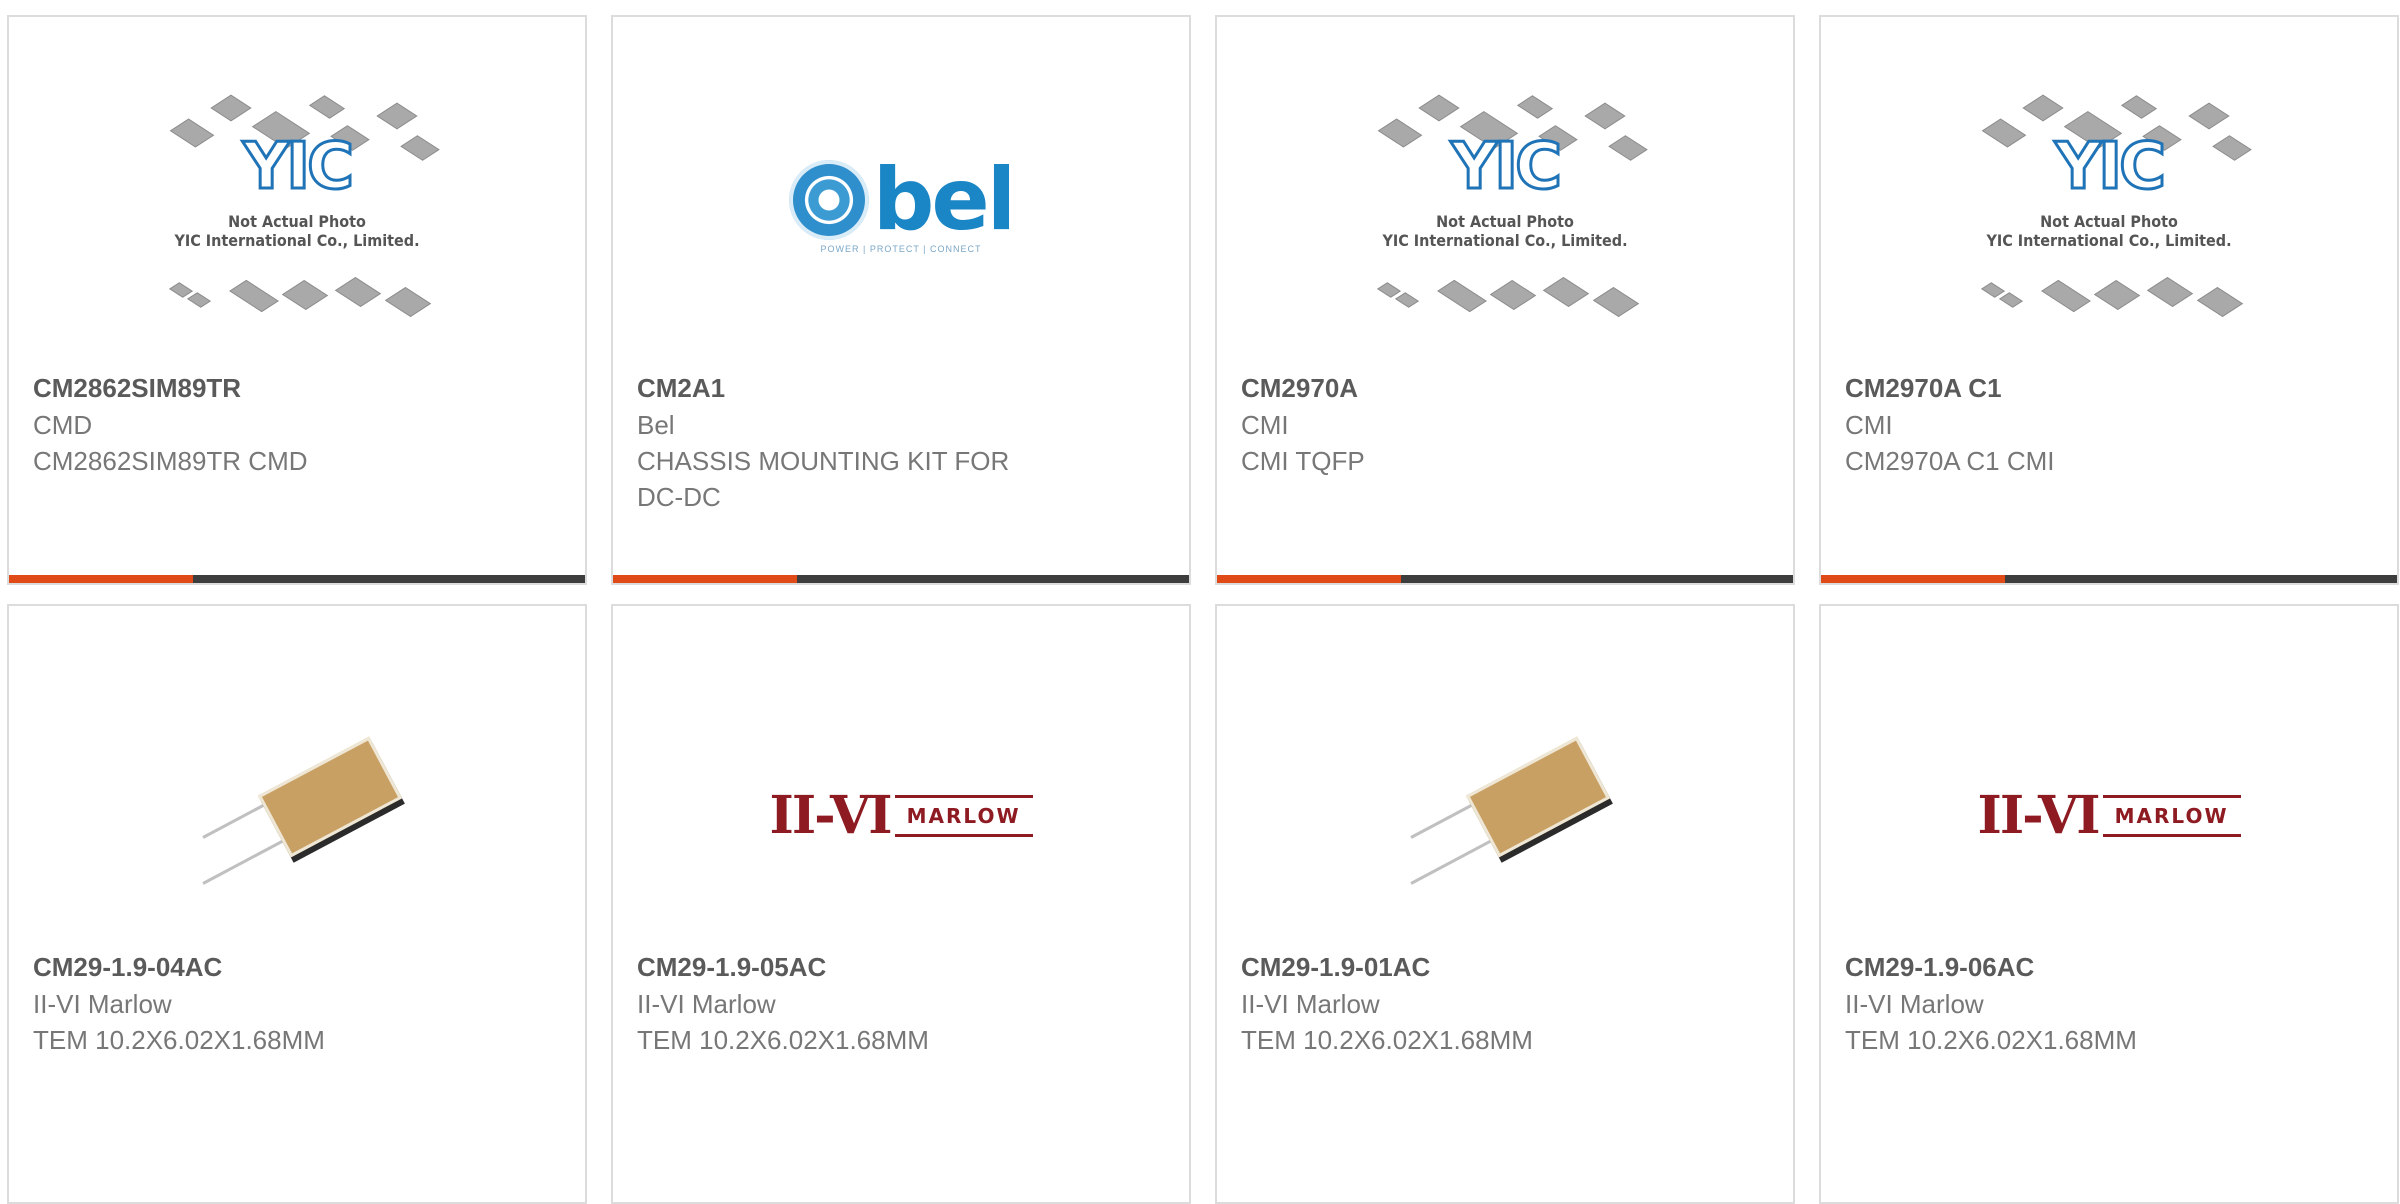  I want to click on product-info: CM2862SIM89TR CMD CM2862SIM89TR CMD, so click(297, 424).